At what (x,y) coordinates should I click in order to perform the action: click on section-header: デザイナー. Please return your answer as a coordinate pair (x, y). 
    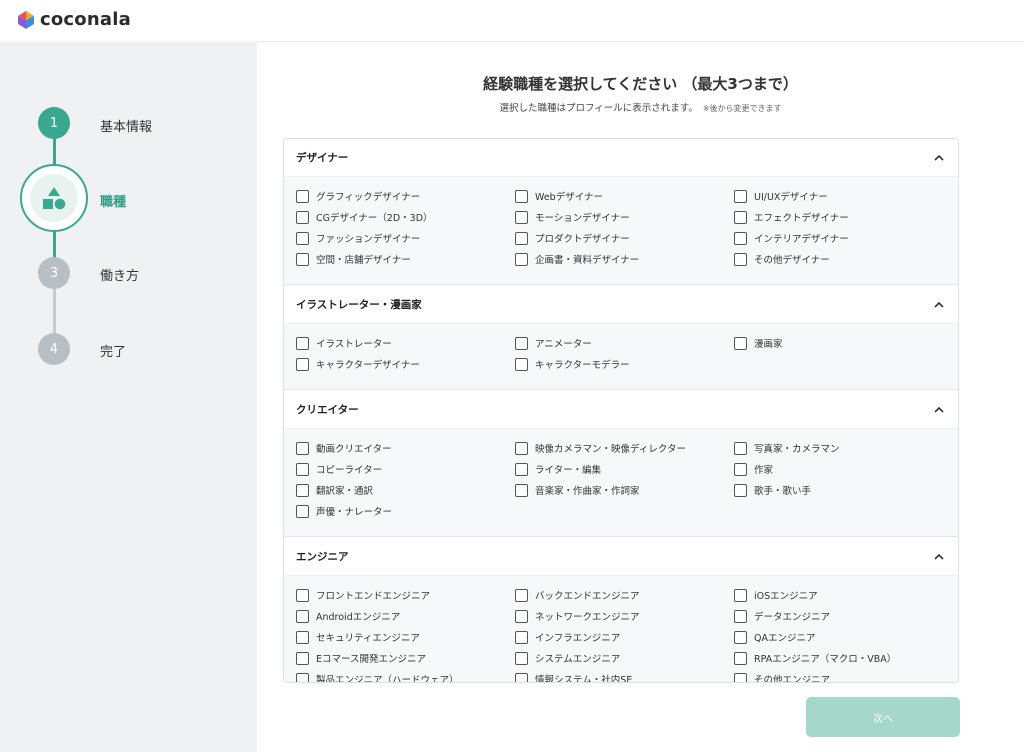
    Looking at the image, I should click on (621, 158).